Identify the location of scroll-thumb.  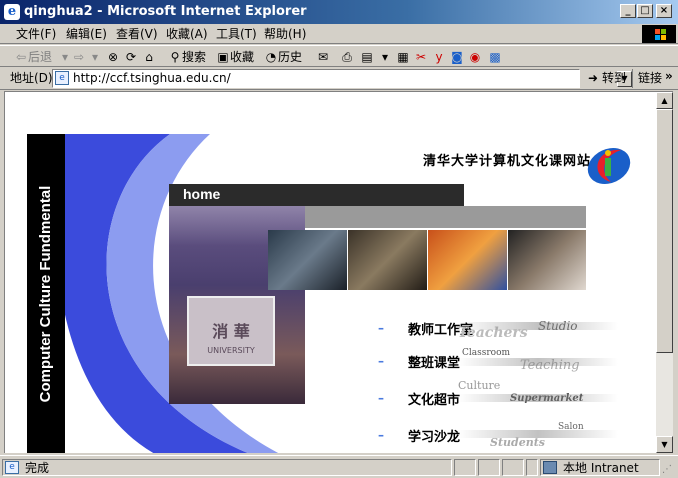
(664, 231).